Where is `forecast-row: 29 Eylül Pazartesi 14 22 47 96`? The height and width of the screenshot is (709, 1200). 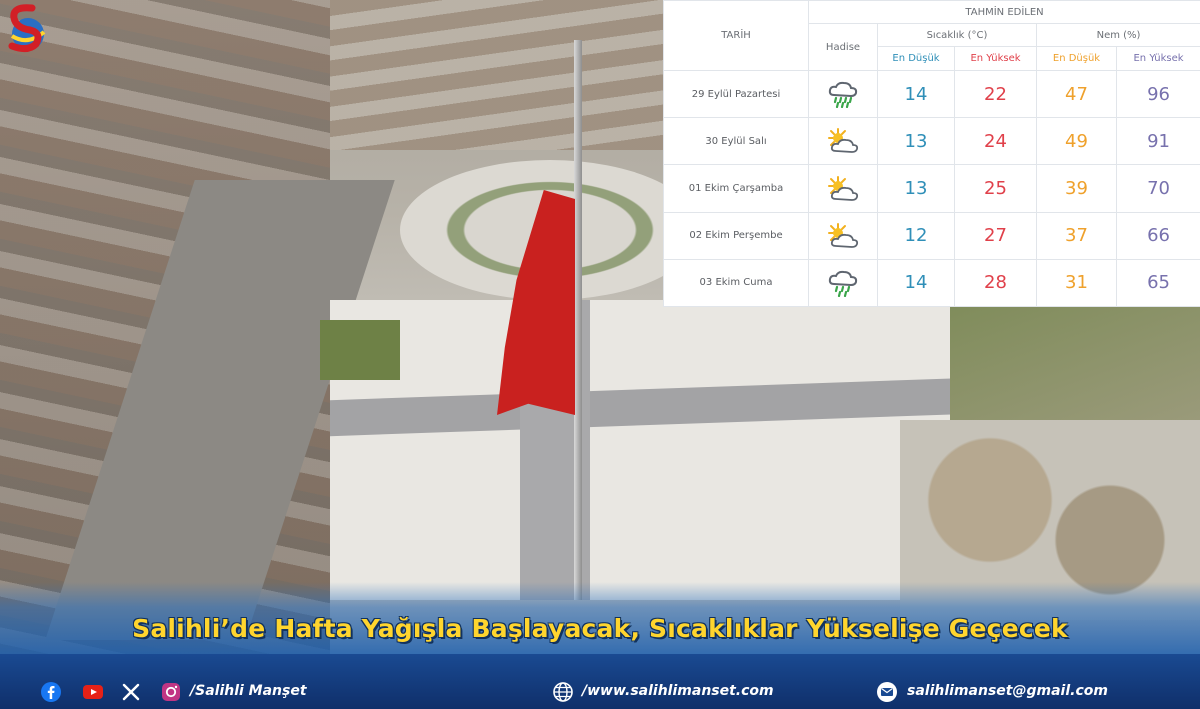 forecast-row: 29 Eylül Pazartesi 14 22 47 96 is located at coordinates (931, 94).